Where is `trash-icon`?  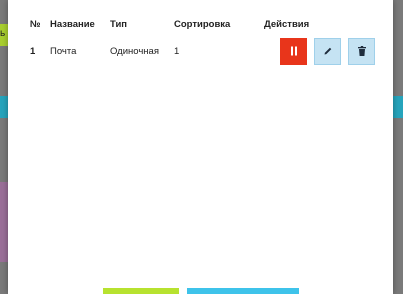 trash-icon is located at coordinates (361, 51).